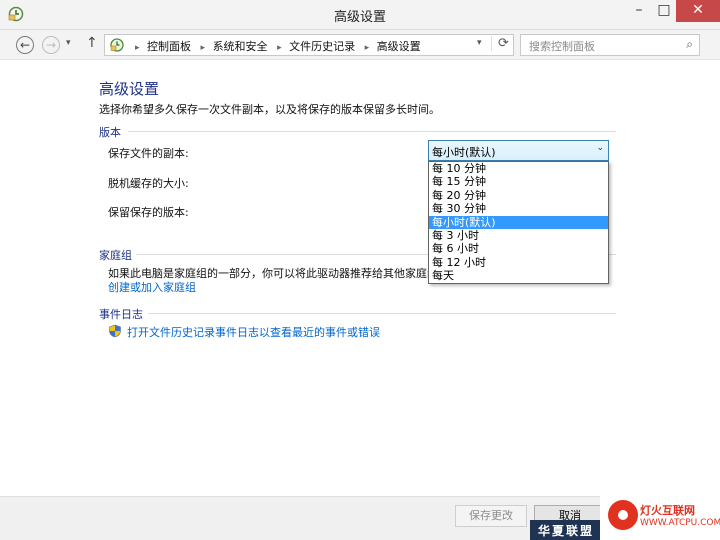 This screenshot has width=720, height=540. I want to click on up-button: ↑, so click(92, 43).